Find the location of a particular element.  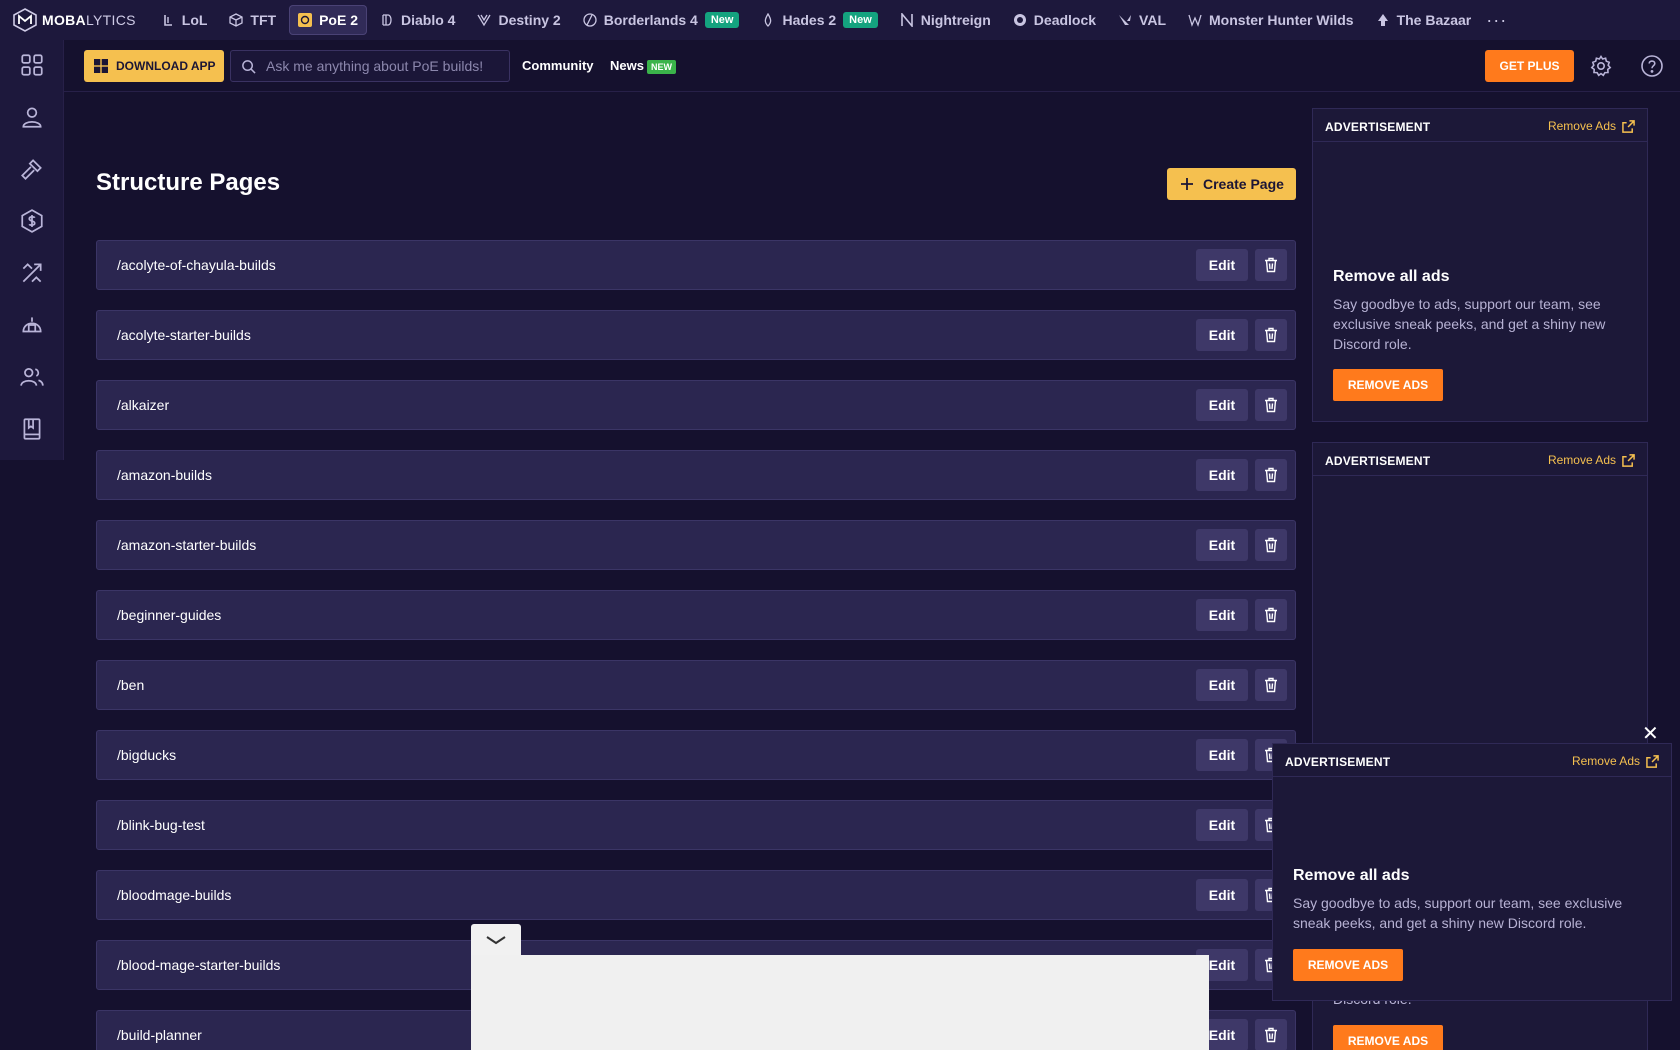

structure-page-row: /bigducks Edit is located at coordinates (696, 755).